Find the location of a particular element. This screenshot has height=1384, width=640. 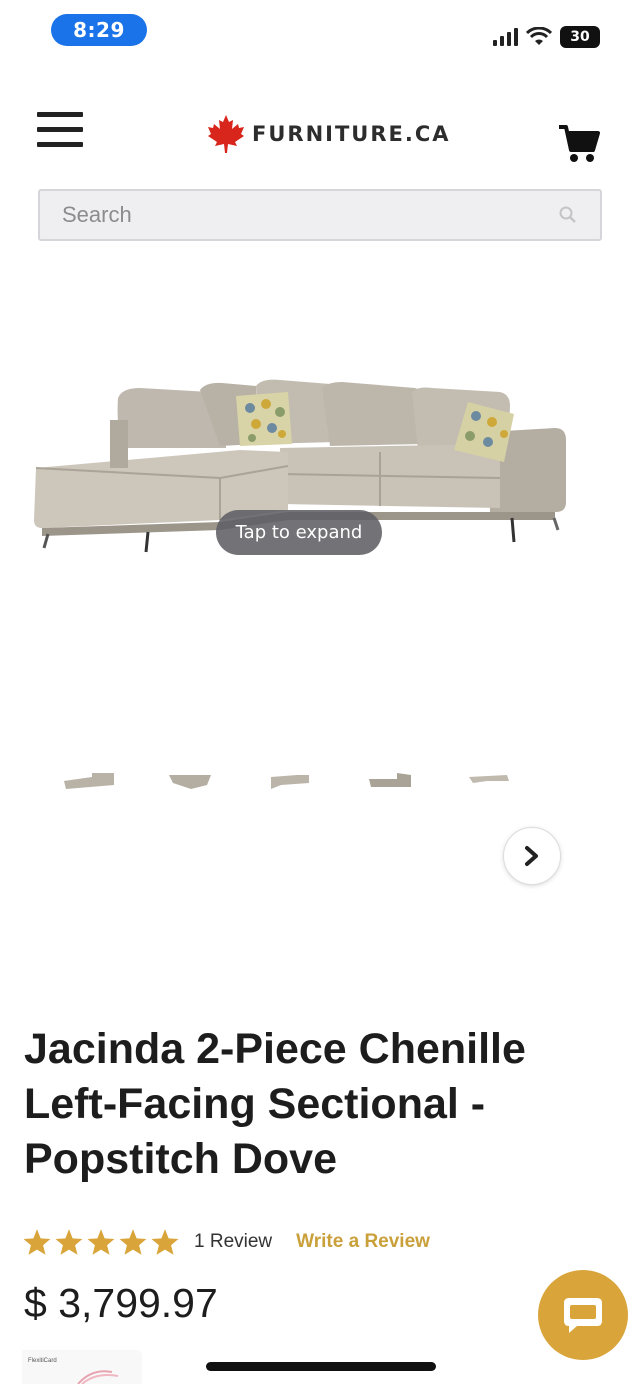

maple-leaf-icon is located at coordinates (226, 134).